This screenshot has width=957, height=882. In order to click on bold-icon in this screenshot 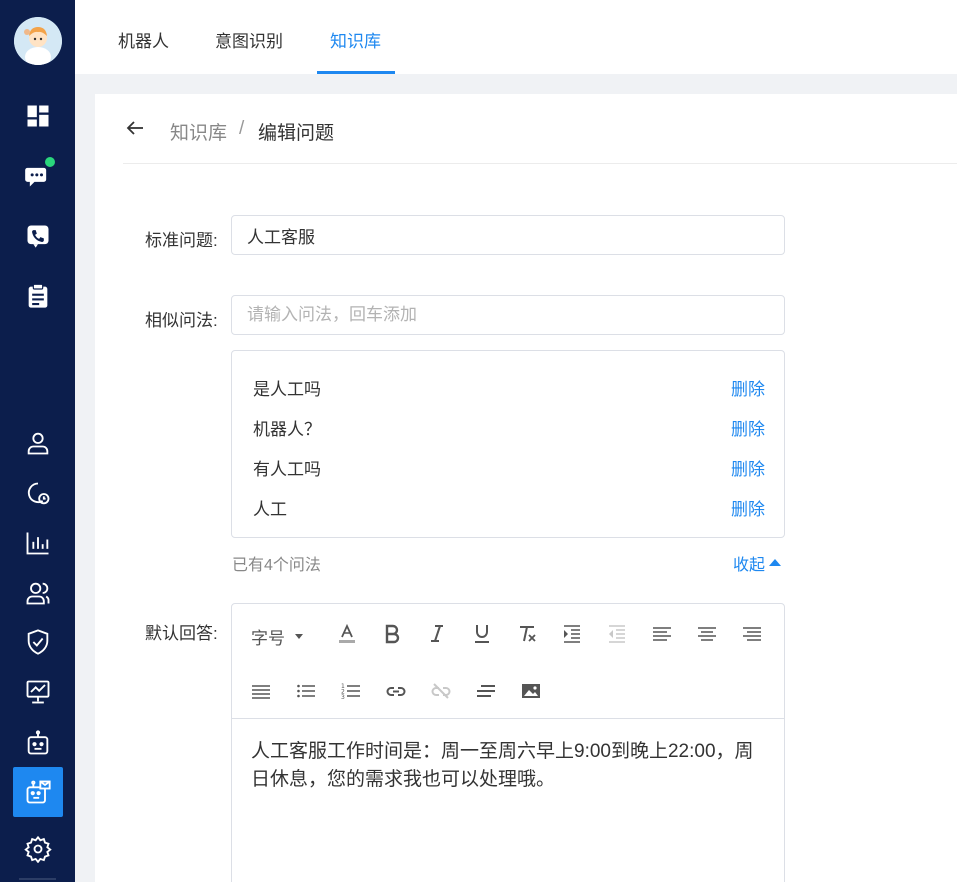, I will do `click(392, 633)`.